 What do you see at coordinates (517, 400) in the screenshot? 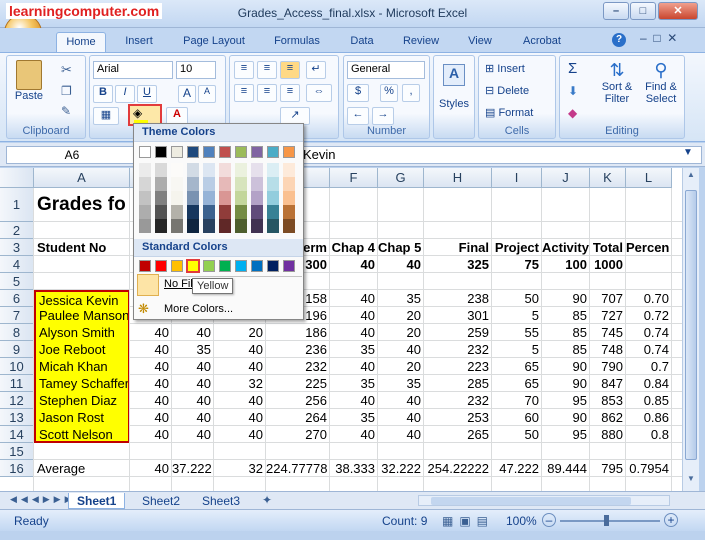
I see `cell-i12: 70` at bounding box center [517, 400].